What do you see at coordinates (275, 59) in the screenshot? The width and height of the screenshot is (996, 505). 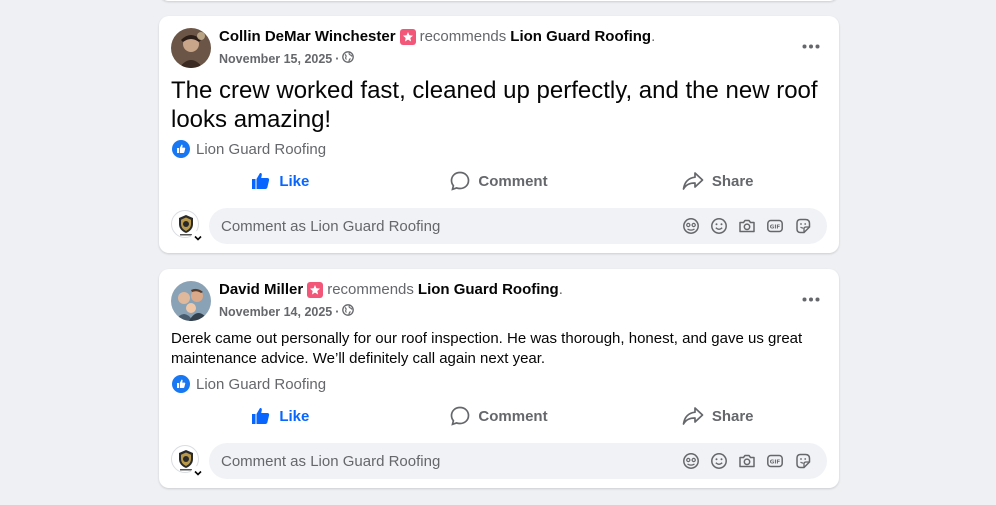 I see `post-date: November 15, 2025` at bounding box center [275, 59].